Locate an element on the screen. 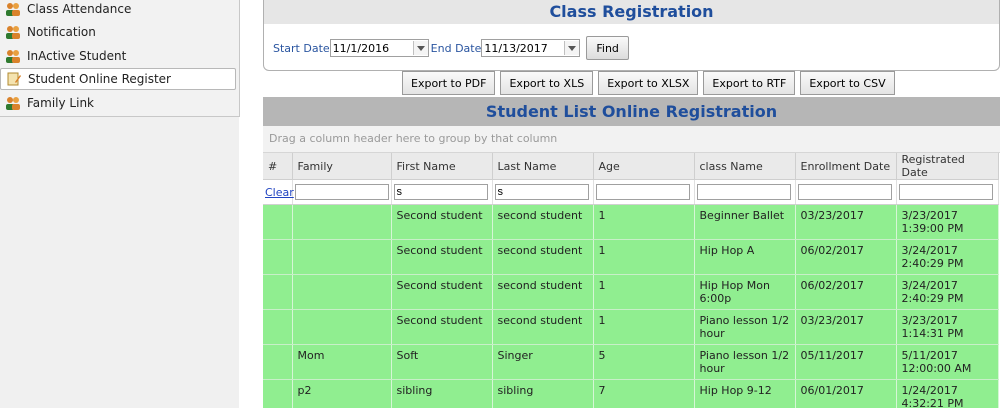  column-header-class-name: class Name is located at coordinates (745, 166).